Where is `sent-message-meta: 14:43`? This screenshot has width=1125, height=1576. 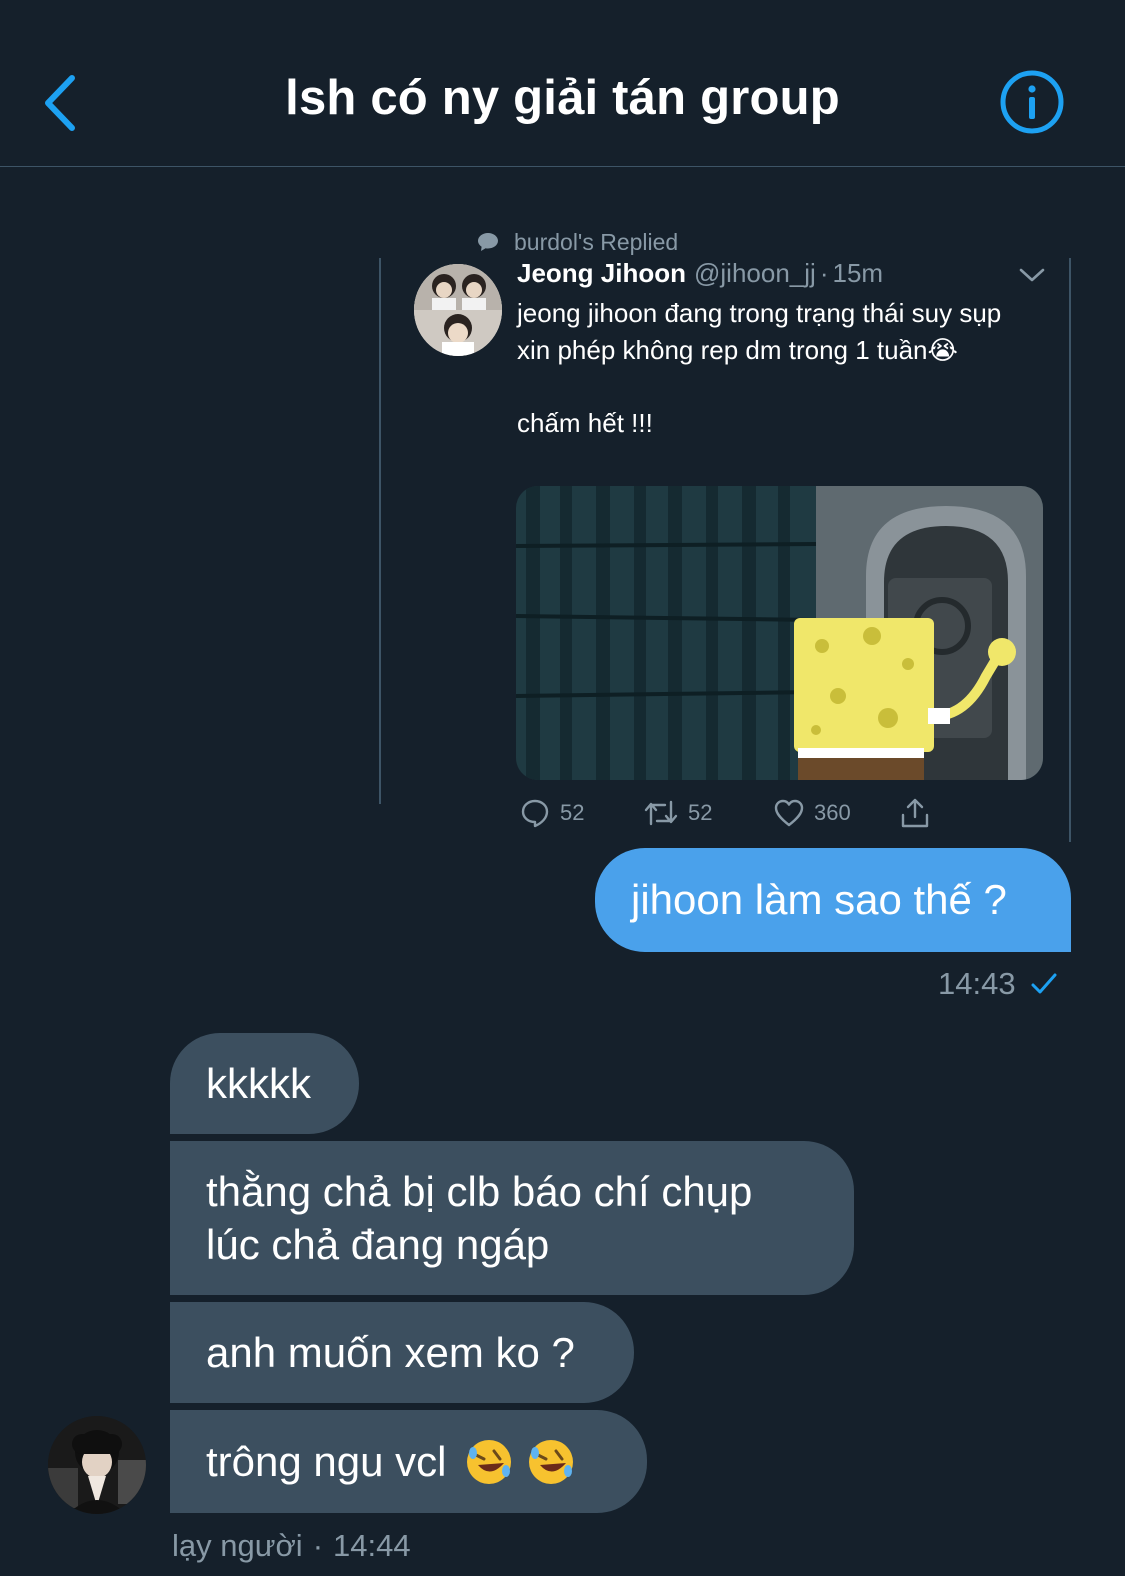 sent-message-meta: 14:43 is located at coordinates (998, 984).